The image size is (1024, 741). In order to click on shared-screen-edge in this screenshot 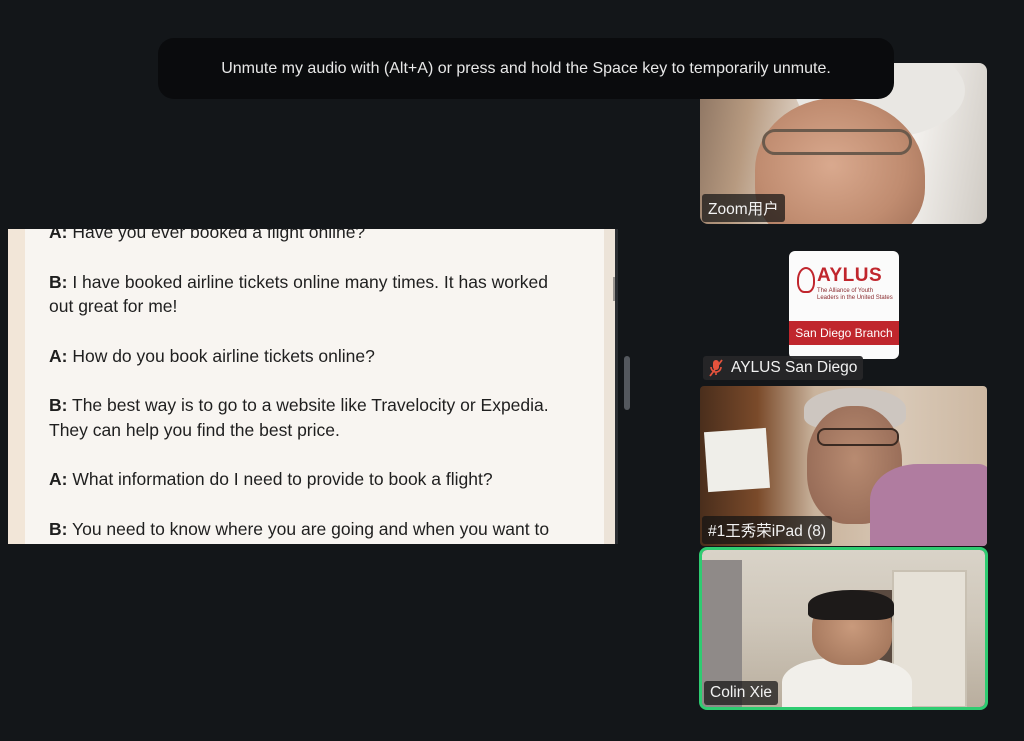, I will do `click(616, 386)`.